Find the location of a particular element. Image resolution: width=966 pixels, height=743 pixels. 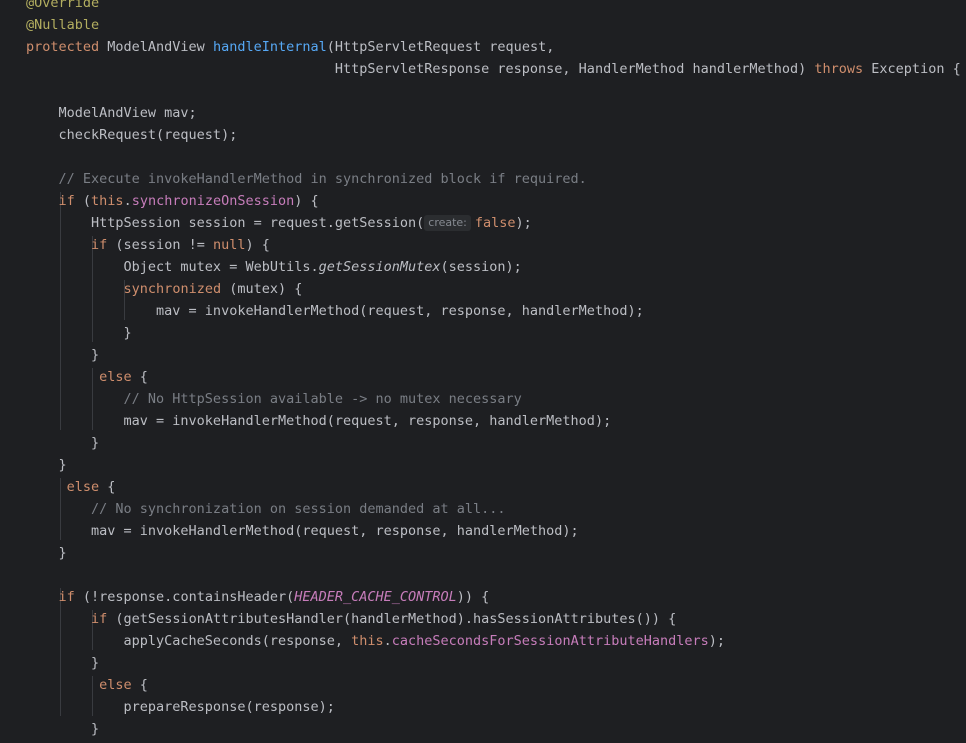

code-token: throws is located at coordinates (843, 69).